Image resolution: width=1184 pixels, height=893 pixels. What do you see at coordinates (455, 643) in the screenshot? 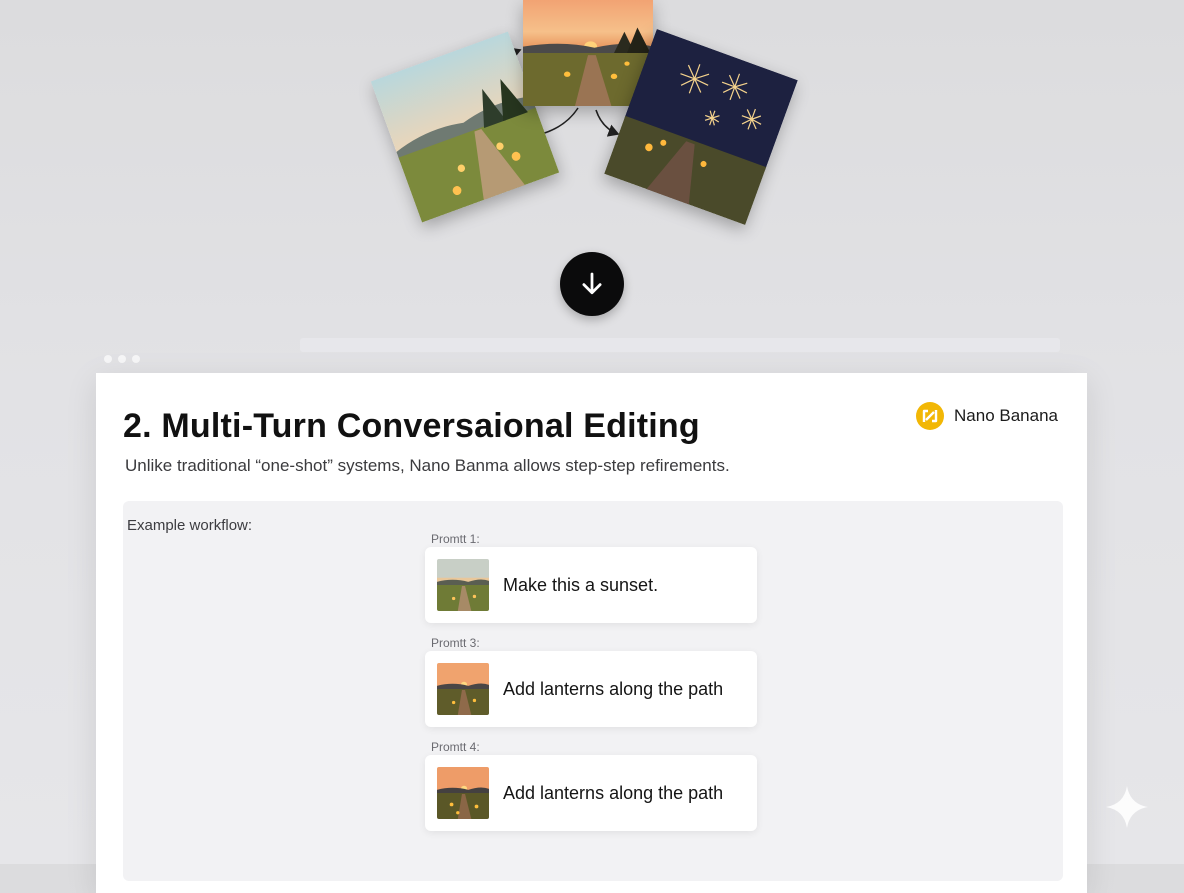
I see `step-label: Promtt 3:` at bounding box center [455, 643].